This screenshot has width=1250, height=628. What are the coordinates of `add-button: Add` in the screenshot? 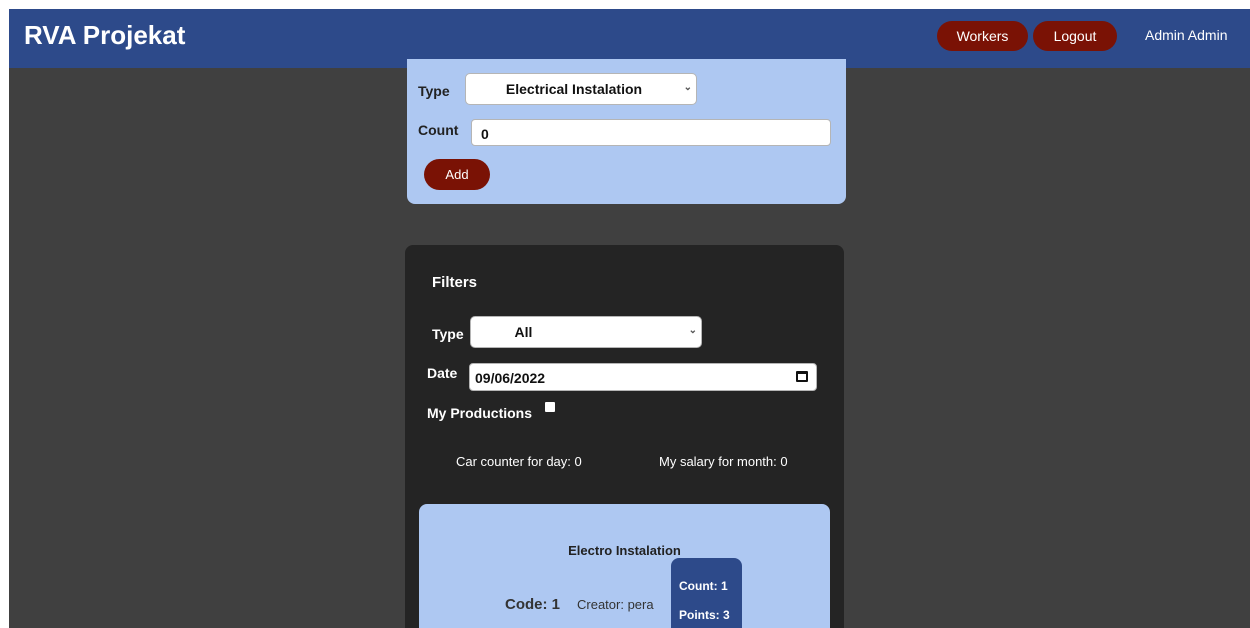 It's located at (457, 174).